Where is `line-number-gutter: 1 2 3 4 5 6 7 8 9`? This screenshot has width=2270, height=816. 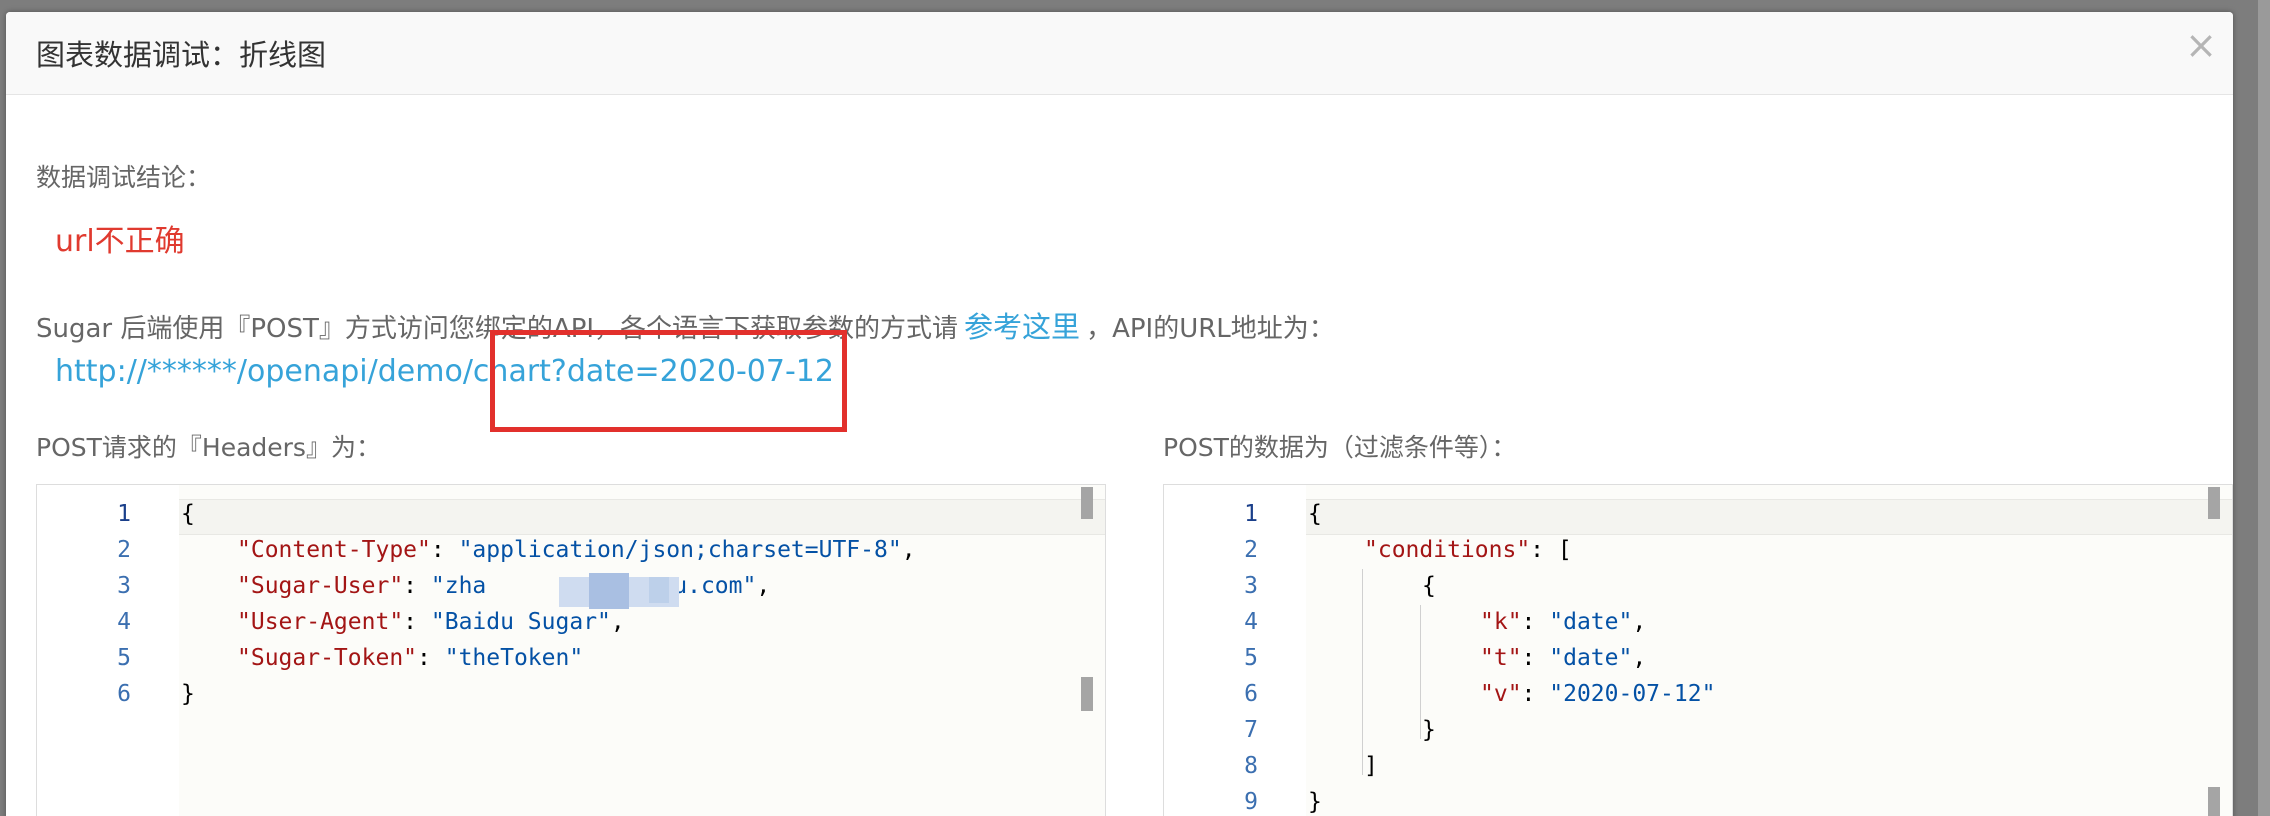 line-number-gutter: 1 2 3 4 5 6 7 8 9 is located at coordinates (1235, 650).